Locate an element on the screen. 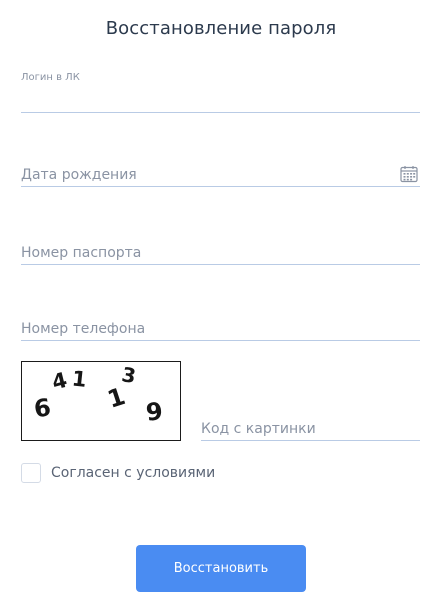 The height and width of the screenshot is (612, 442). birth-date-field: Дата рождения is located at coordinates (220, 168).